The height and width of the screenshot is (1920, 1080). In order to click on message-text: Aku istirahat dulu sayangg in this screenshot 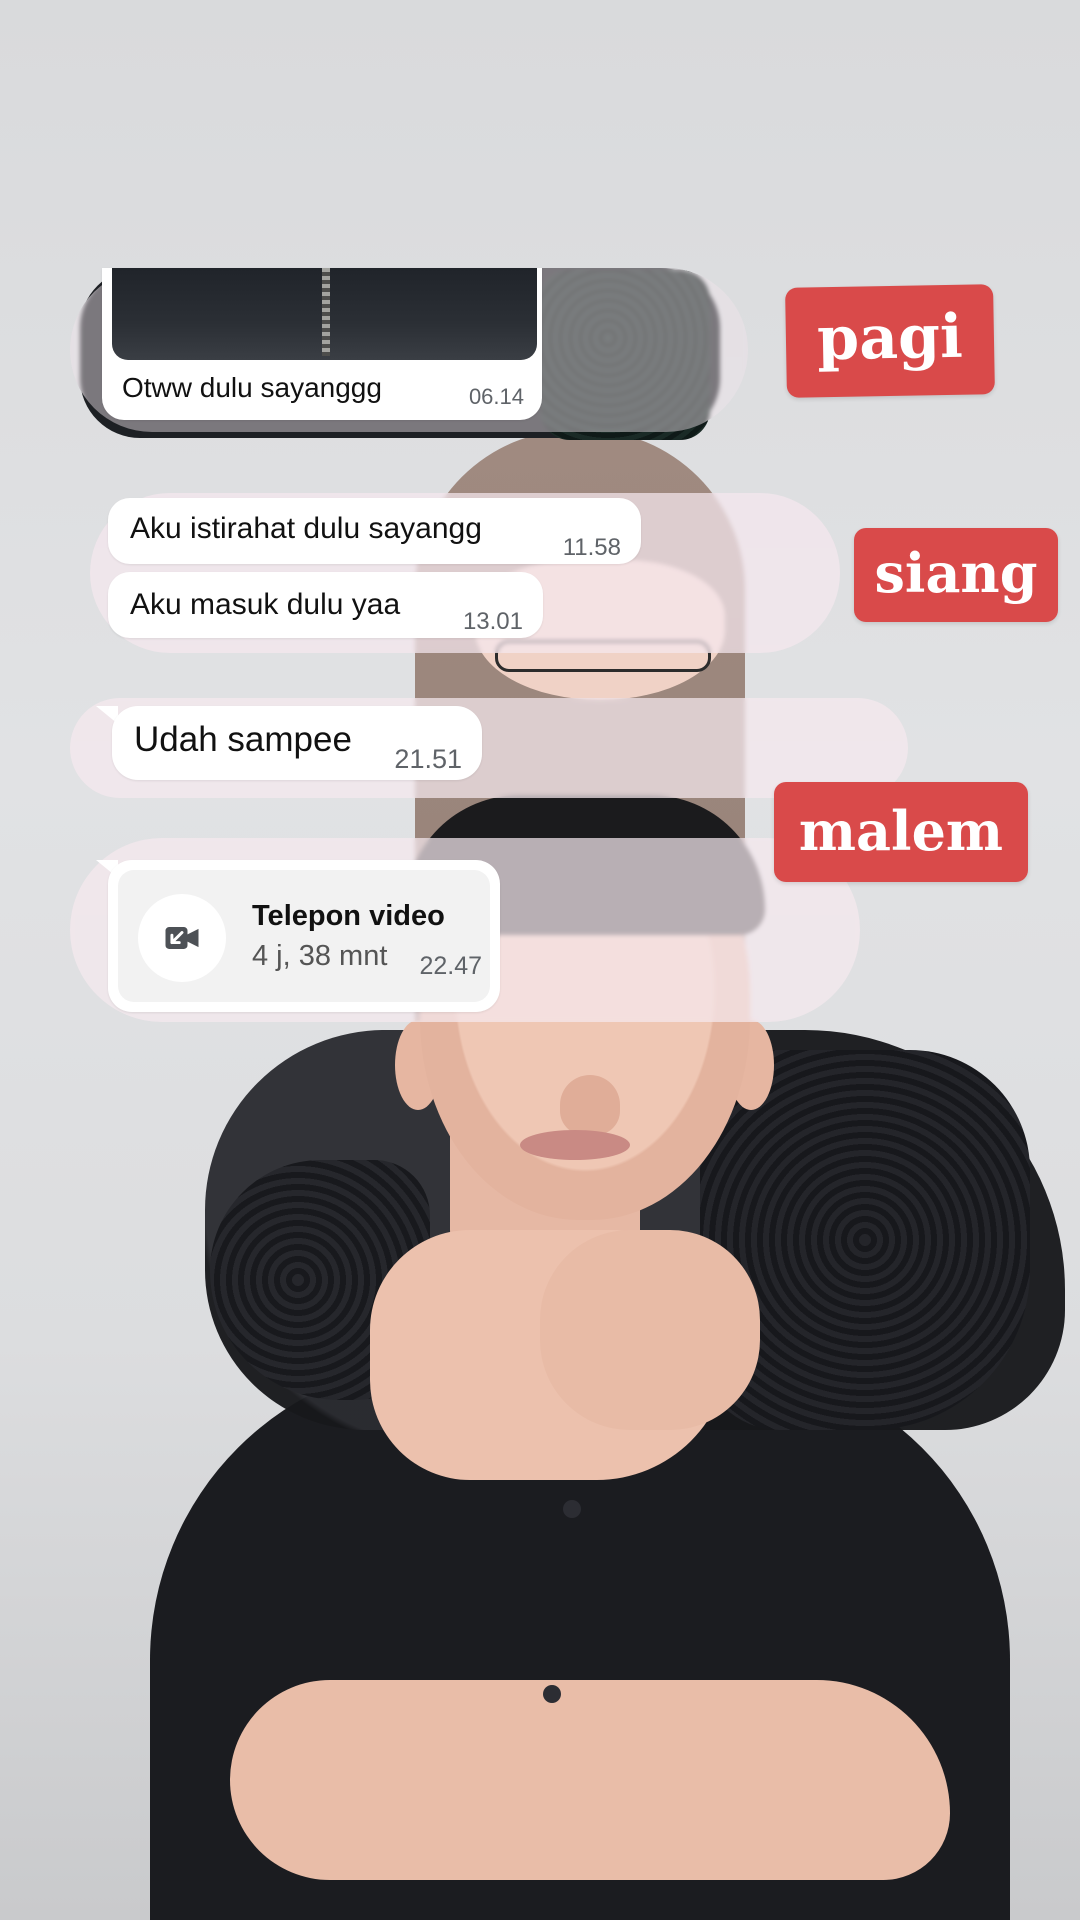, I will do `click(306, 528)`.